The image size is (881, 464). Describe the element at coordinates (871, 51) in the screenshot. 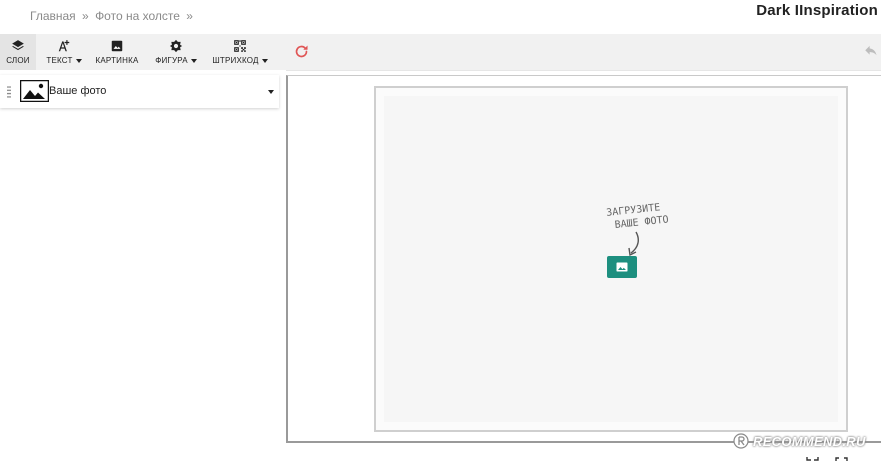

I see `undo-icon` at that location.